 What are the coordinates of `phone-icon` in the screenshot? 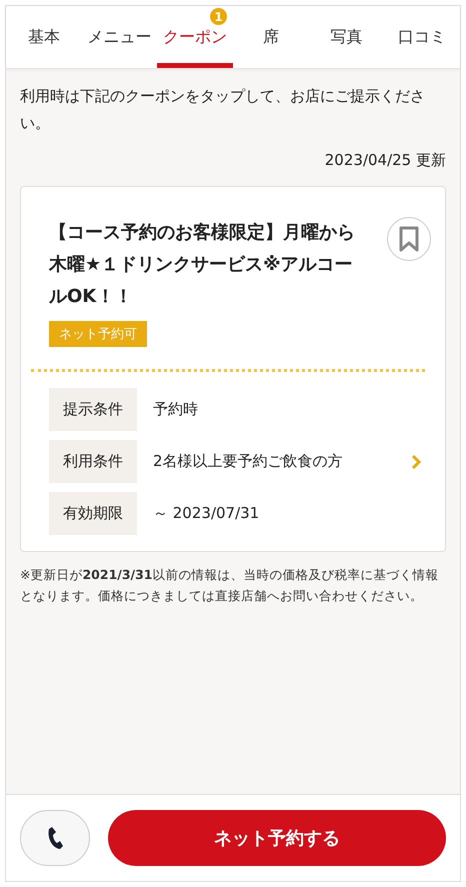 It's located at (55, 838).